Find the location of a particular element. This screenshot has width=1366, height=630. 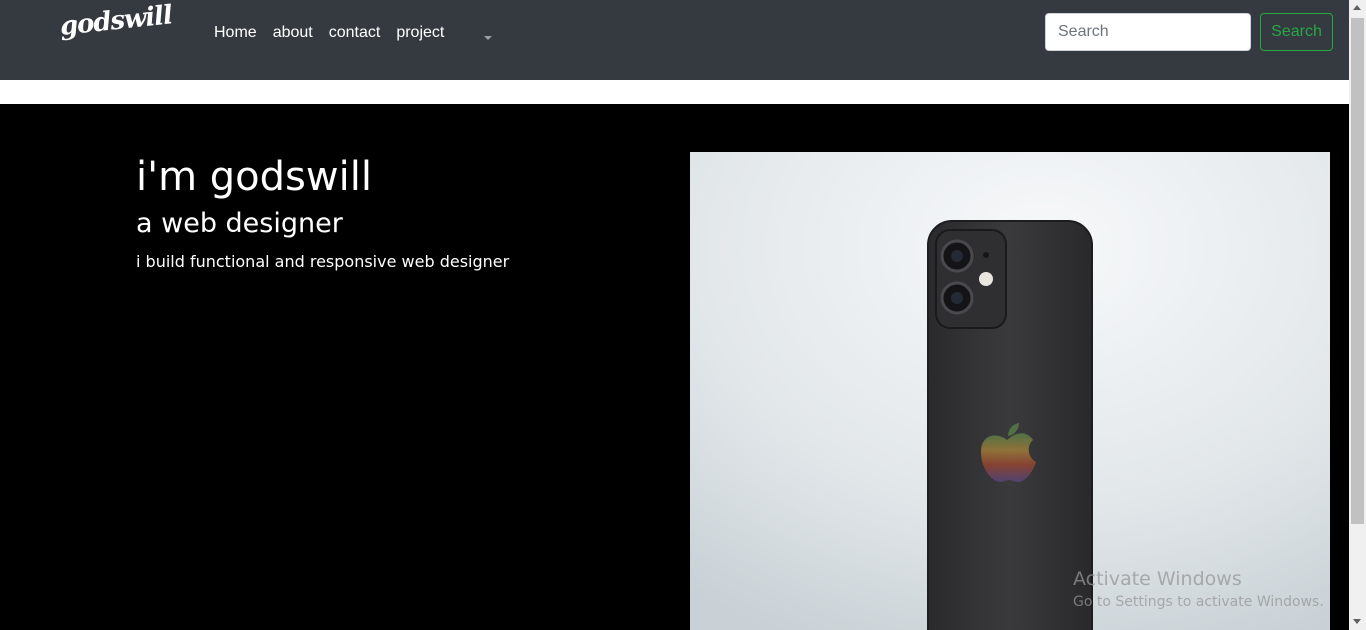

scroll-down-icon is located at coordinates (1357, 621).